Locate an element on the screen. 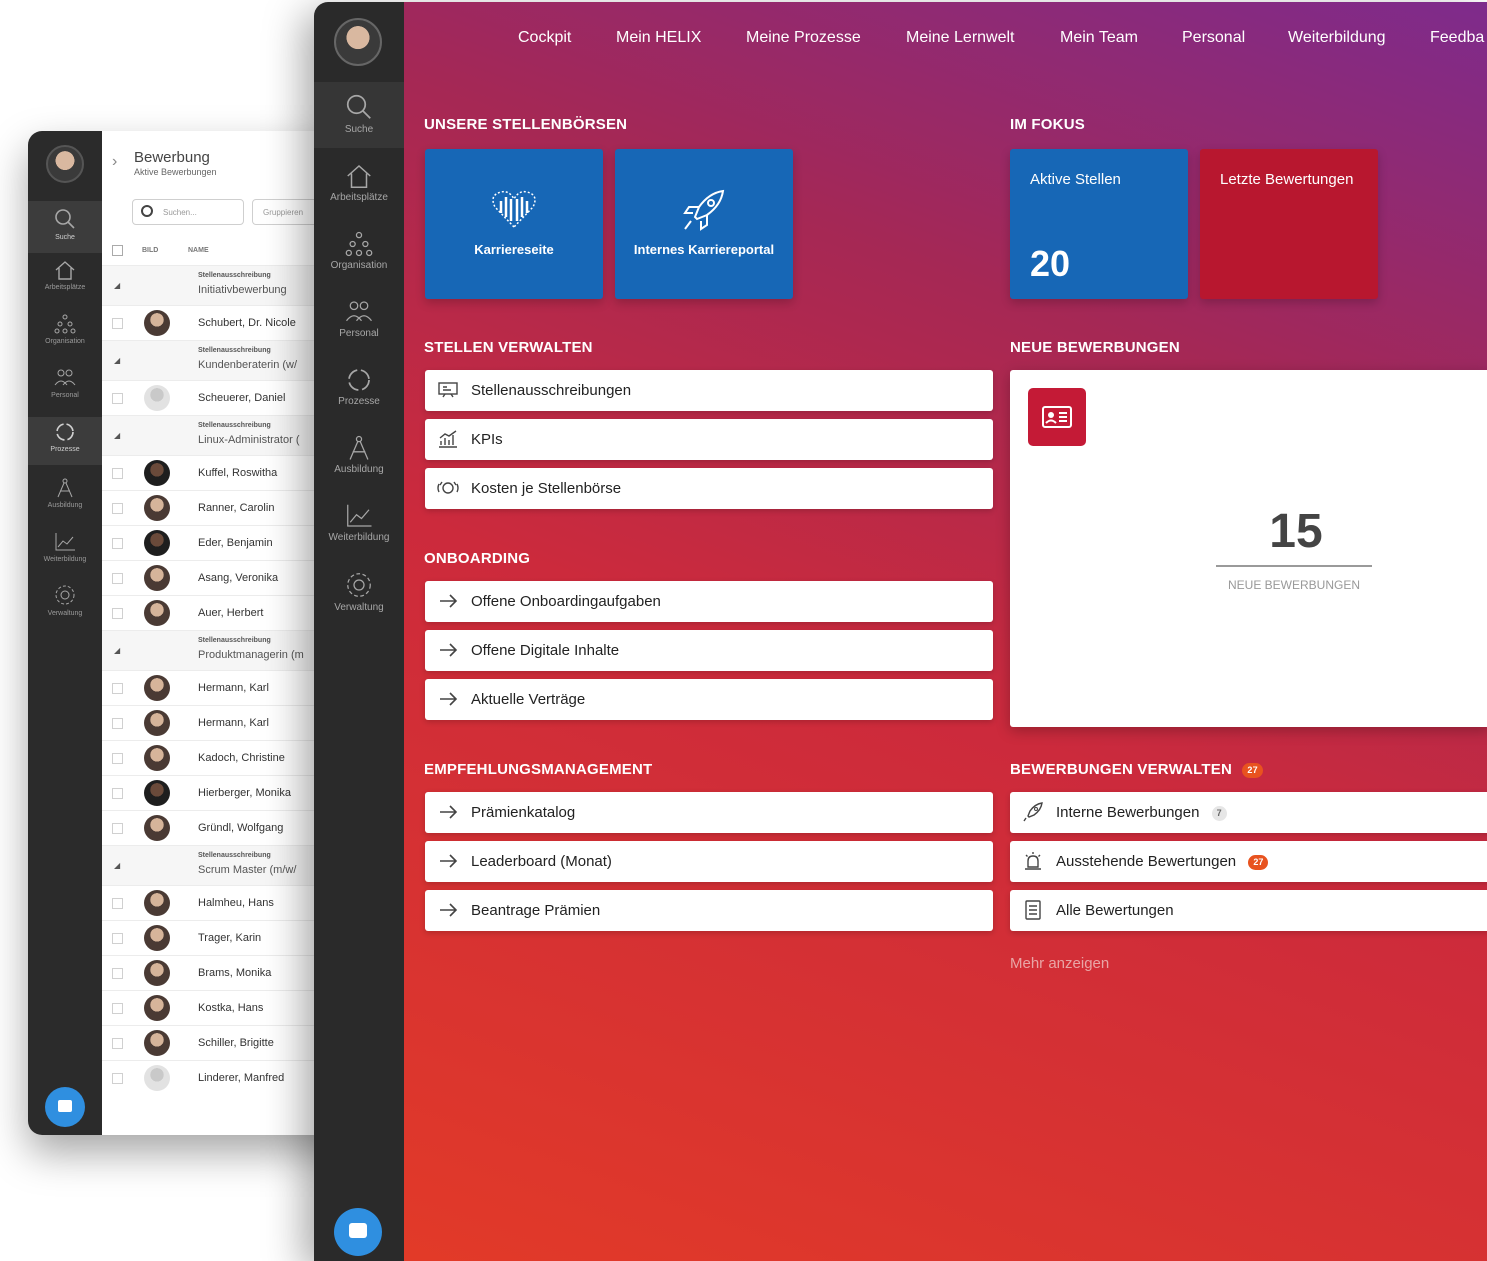 This screenshot has height=1261, width=1487. link-praemienkatalog: Prämienkatalog is located at coordinates (709, 812).